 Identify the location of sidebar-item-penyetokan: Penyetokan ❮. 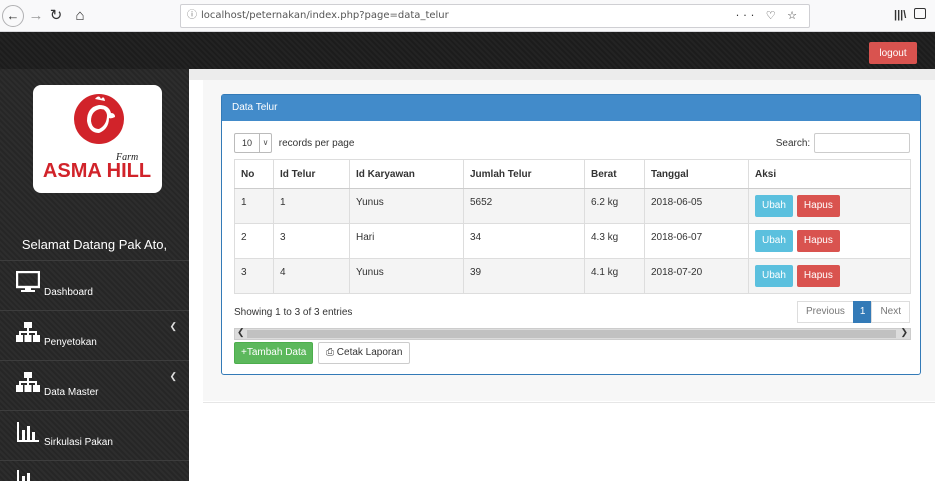
(94, 335).